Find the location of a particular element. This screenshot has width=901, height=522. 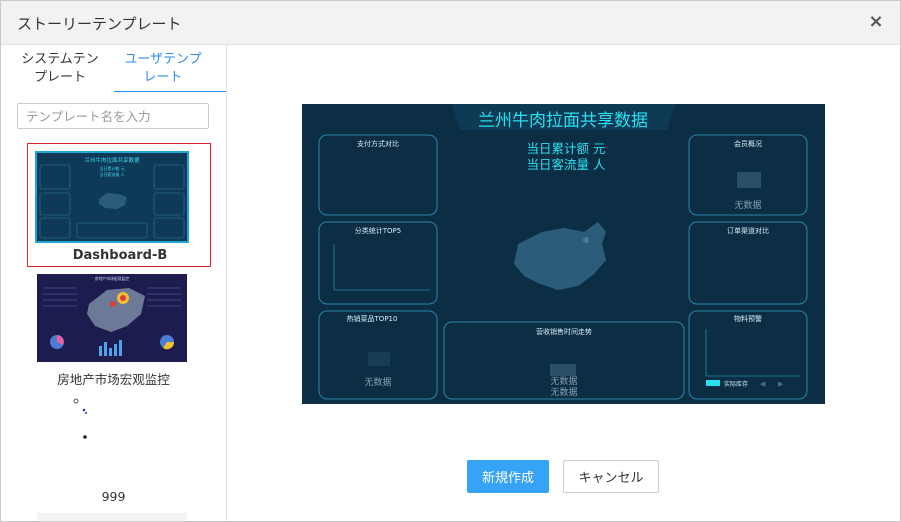

thumb1-title: 兰州牛肉拉面共享数据 is located at coordinates (112, 160).